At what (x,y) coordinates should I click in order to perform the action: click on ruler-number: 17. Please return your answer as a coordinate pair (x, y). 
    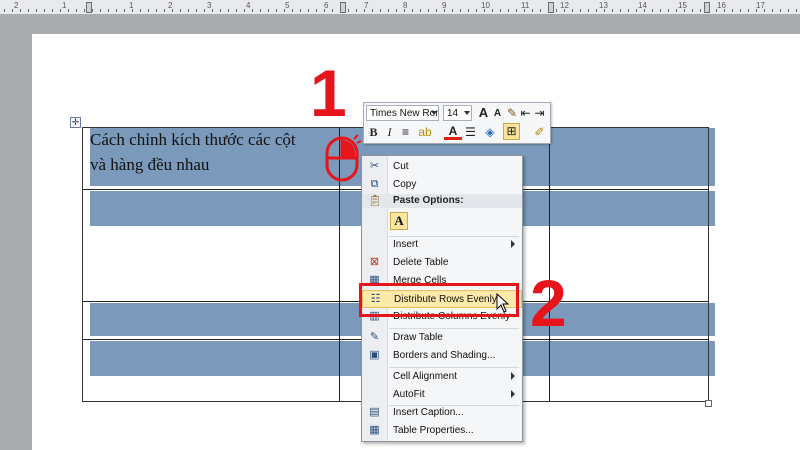
    Looking at the image, I should click on (760, 5).